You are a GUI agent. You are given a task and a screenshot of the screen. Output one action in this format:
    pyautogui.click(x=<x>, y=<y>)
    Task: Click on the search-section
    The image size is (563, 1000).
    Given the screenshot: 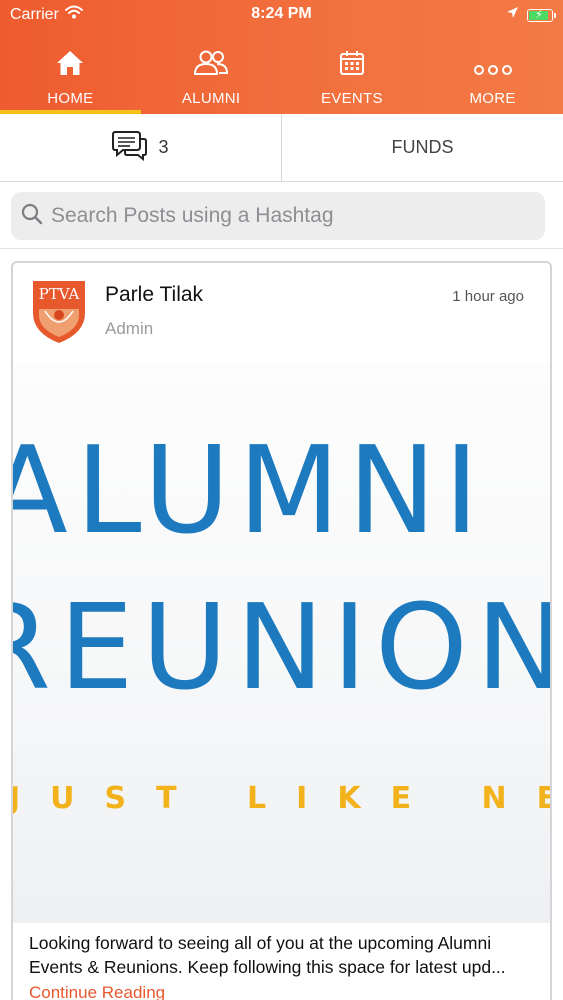 What is the action you would take?
    pyautogui.click(x=281, y=215)
    